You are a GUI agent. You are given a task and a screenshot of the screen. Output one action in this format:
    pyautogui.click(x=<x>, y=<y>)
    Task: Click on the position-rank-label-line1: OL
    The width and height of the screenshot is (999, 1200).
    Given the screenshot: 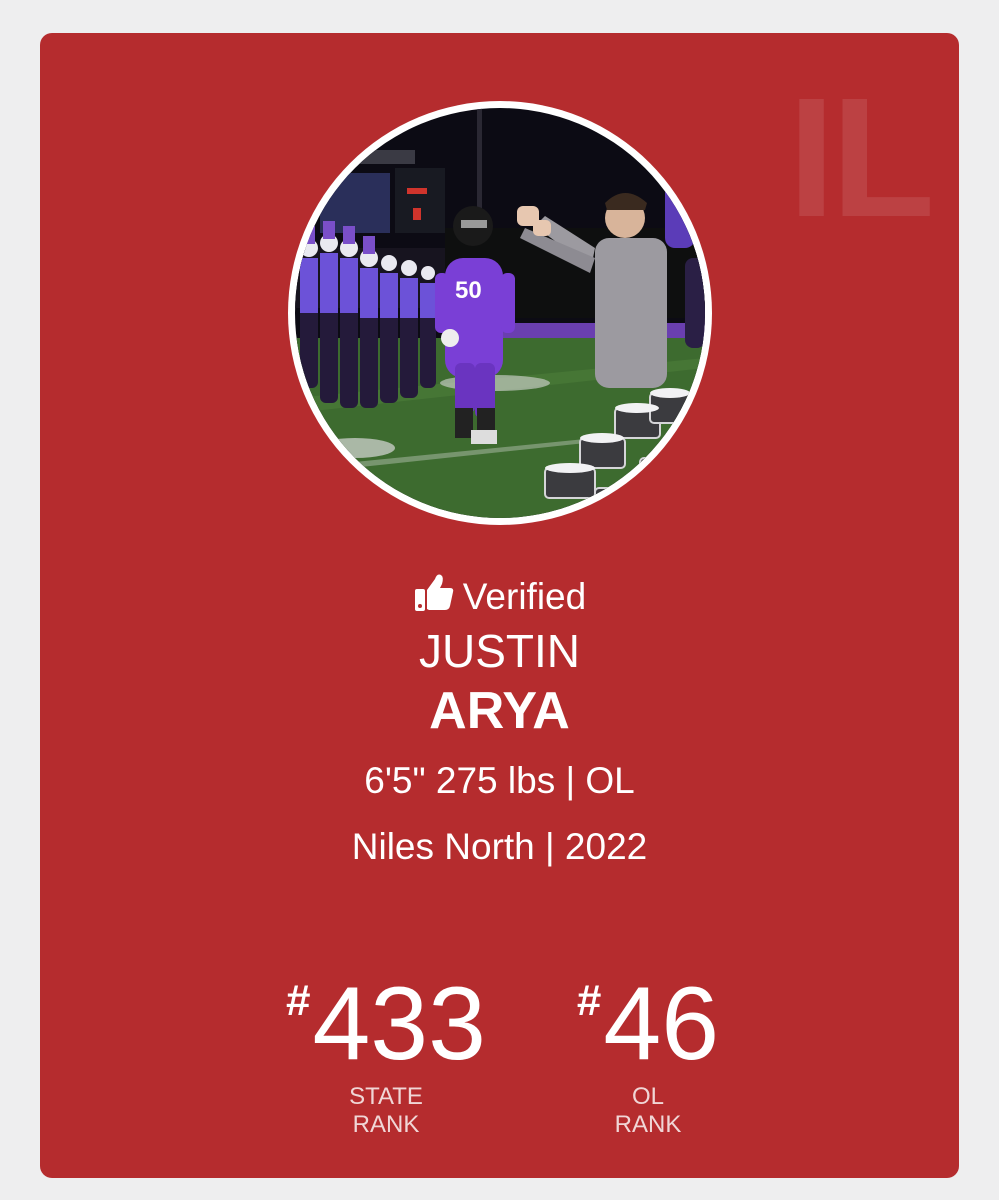 What is the action you would take?
    pyautogui.click(x=647, y=1096)
    